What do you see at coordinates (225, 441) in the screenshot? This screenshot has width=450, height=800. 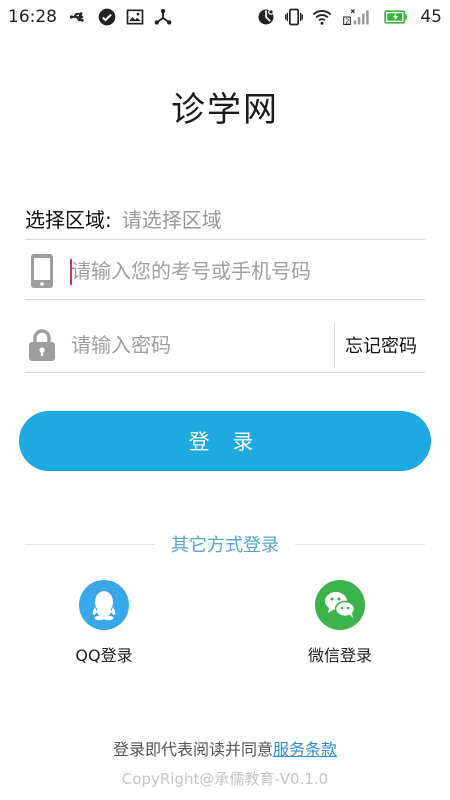 I see `login-button: 登 录` at bounding box center [225, 441].